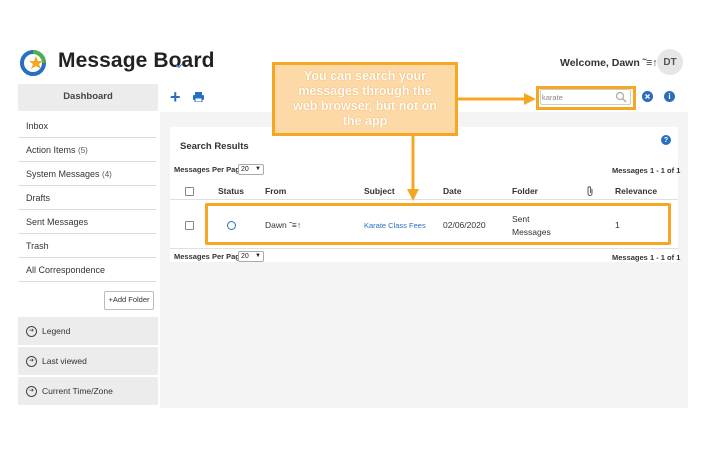  I want to click on sidebar-item-count: (5), so click(83, 150).